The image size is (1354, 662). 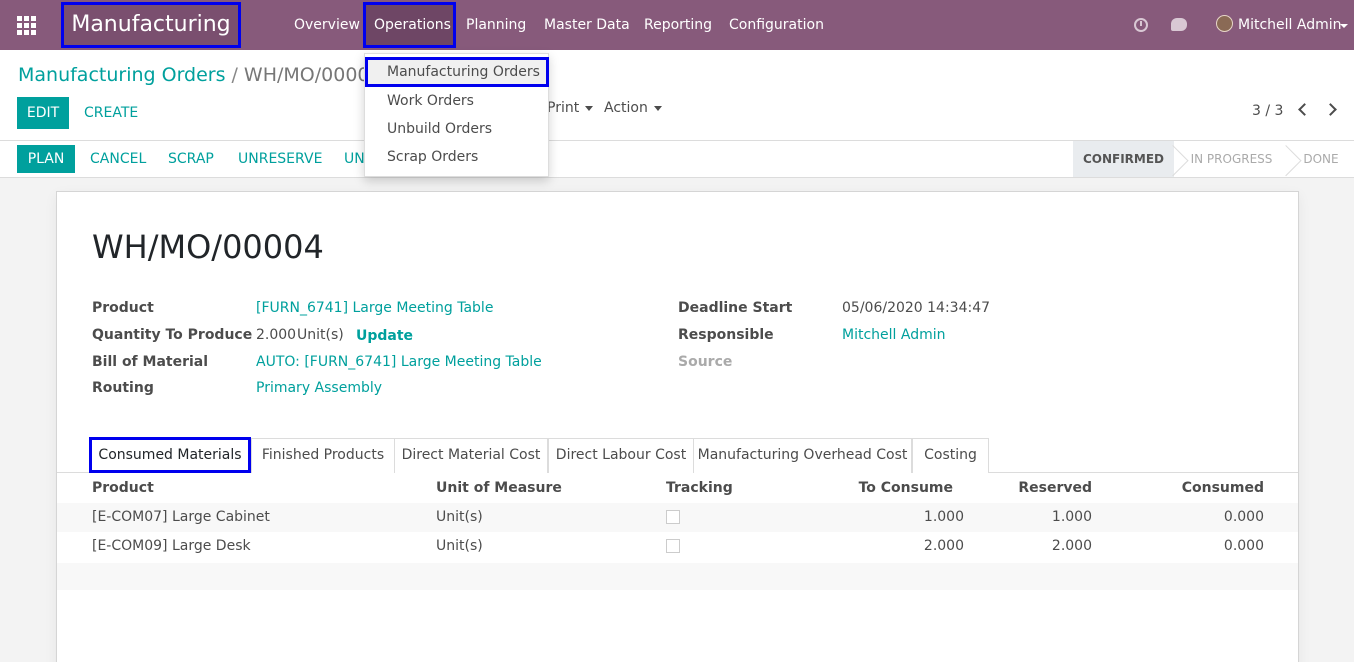 I want to click on avatar, so click(x=1224, y=23).